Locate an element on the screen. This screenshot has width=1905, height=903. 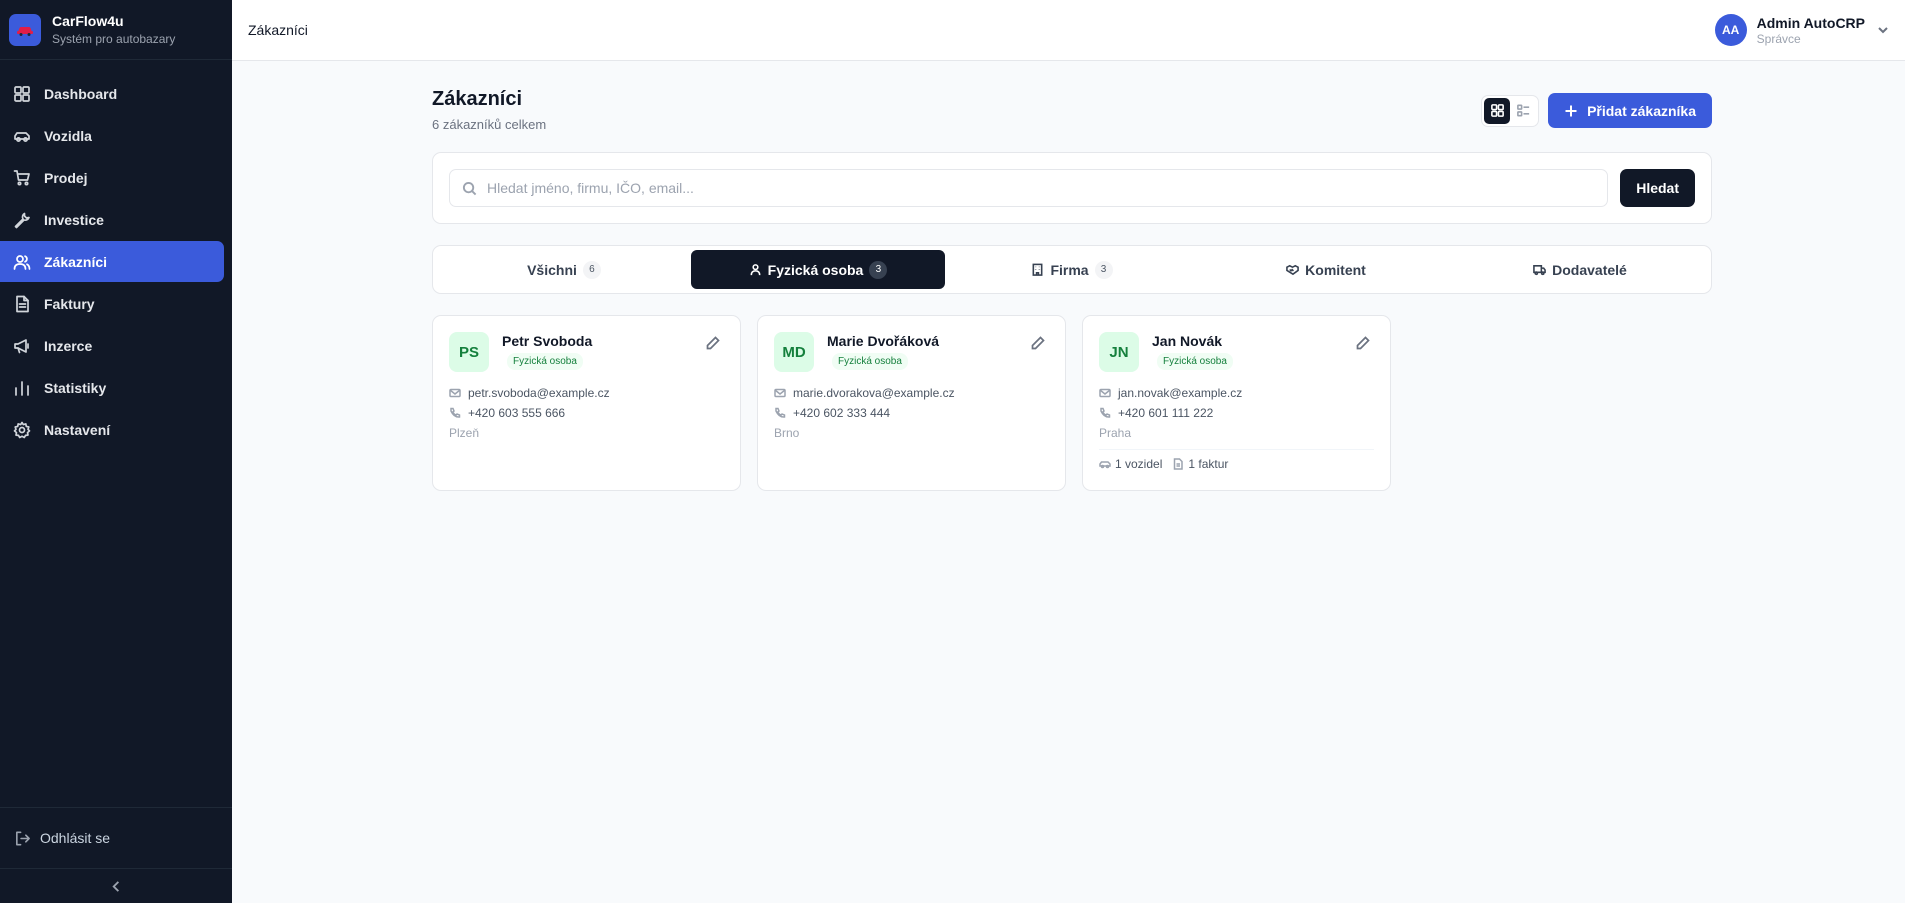
customer-stats: 1 vozidel 1 faktur is located at coordinates (1236, 460).